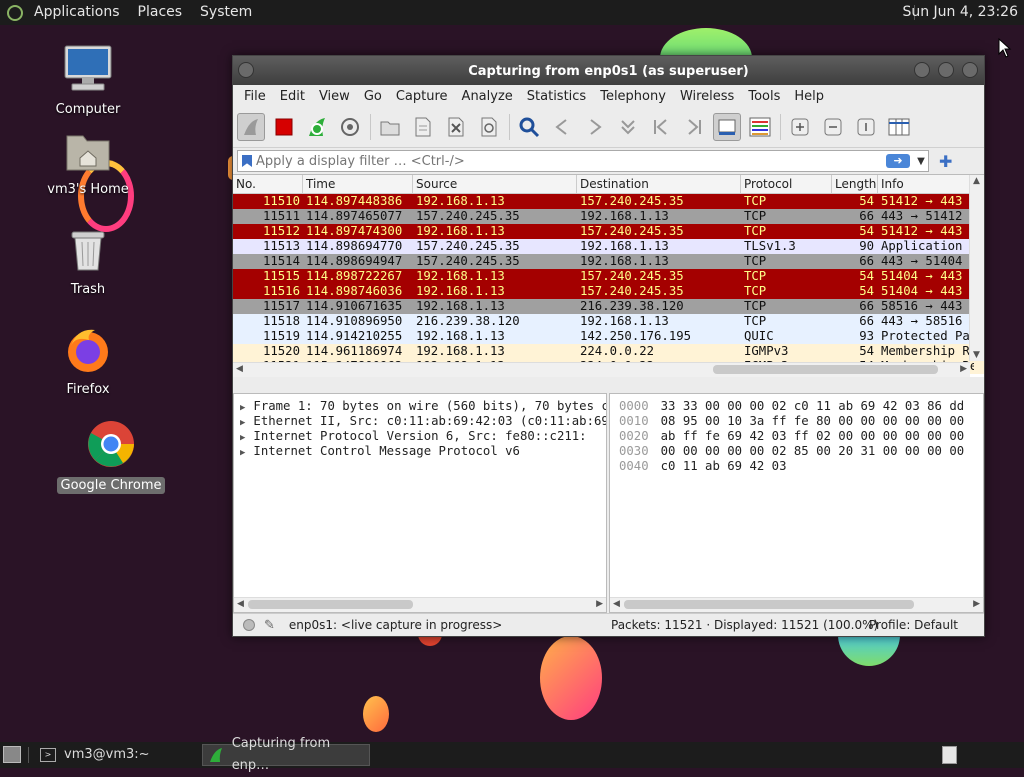 Image resolution: width=1024 pixels, height=777 pixels. I want to click on column-header-protocol: Protocol, so click(786, 184).